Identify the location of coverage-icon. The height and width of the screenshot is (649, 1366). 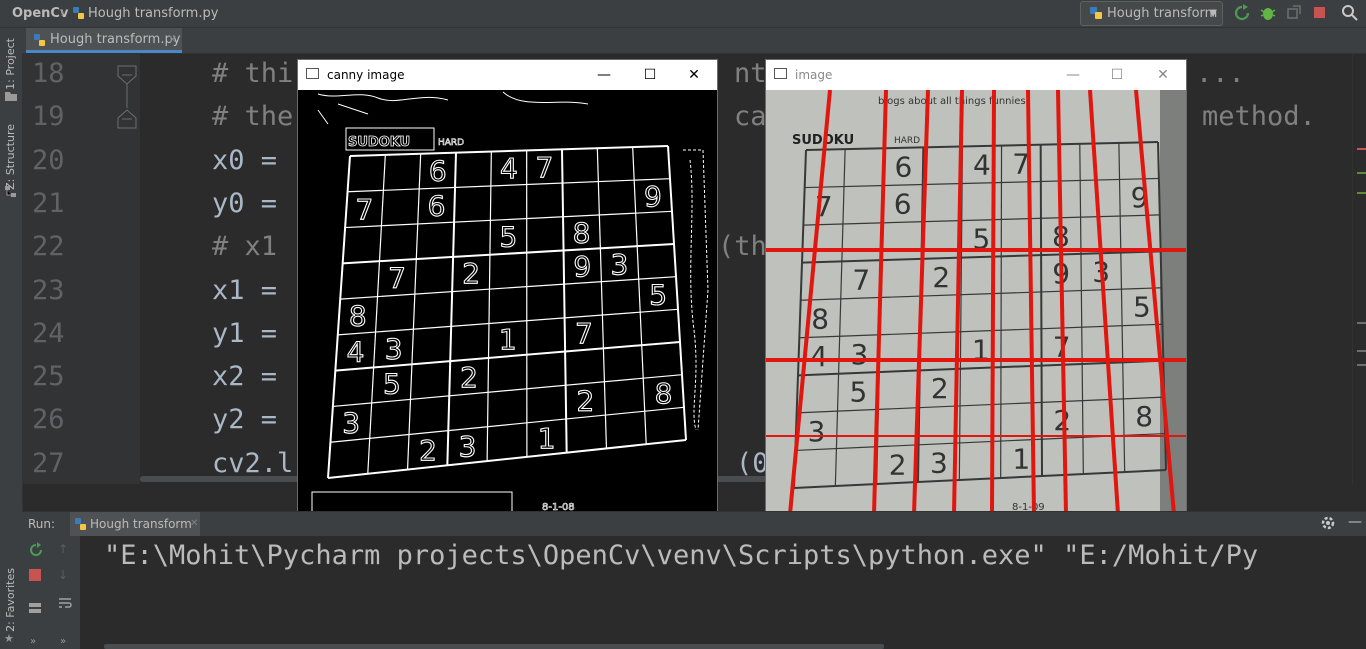
(1294, 13).